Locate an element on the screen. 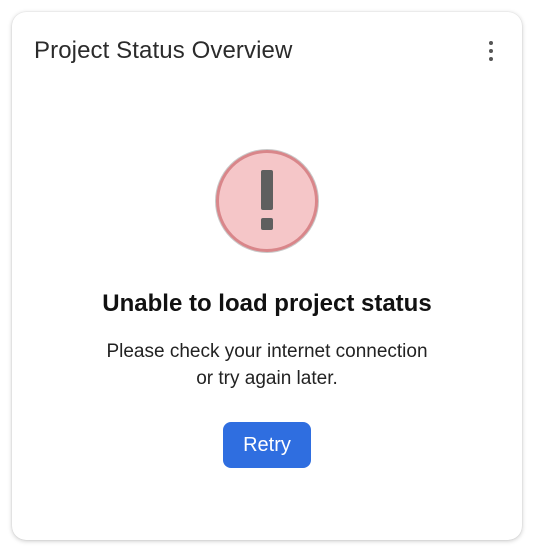 The height and width of the screenshot is (552, 534). error-message-line: Please check your internet connection is located at coordinates (267, 351).